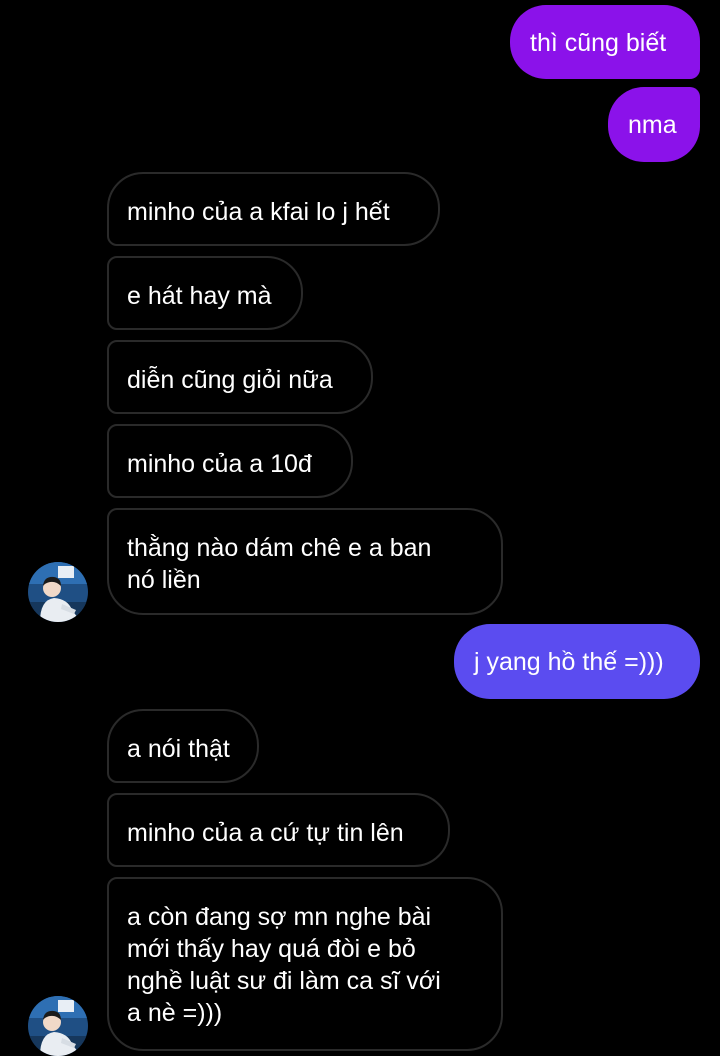 Image resolution: width=720 pixels, height=1056 pixels. I want to click on received-message-bubble: diễn cũng giỏi nữa, so click(240, 377).